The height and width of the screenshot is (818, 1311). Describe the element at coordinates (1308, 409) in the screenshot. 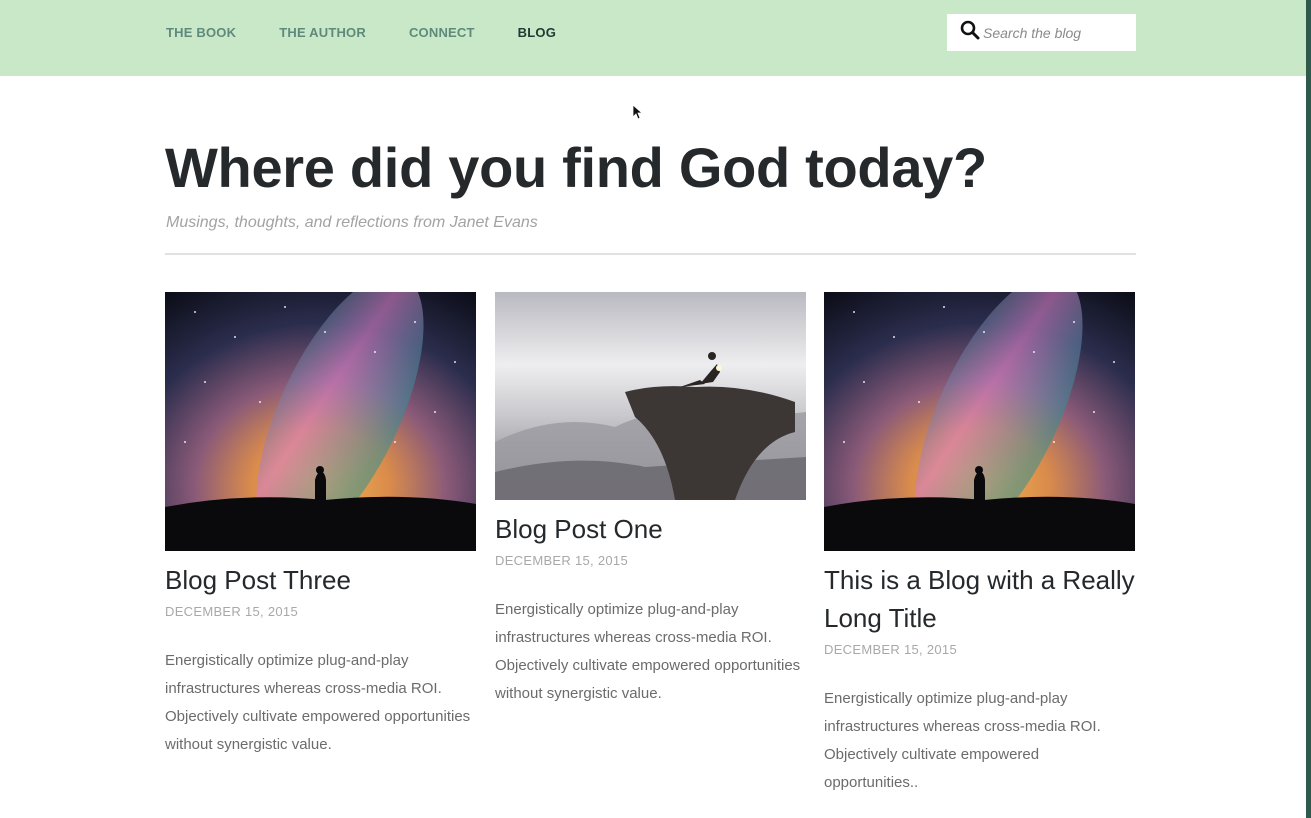

I see `window-edge` at that location.